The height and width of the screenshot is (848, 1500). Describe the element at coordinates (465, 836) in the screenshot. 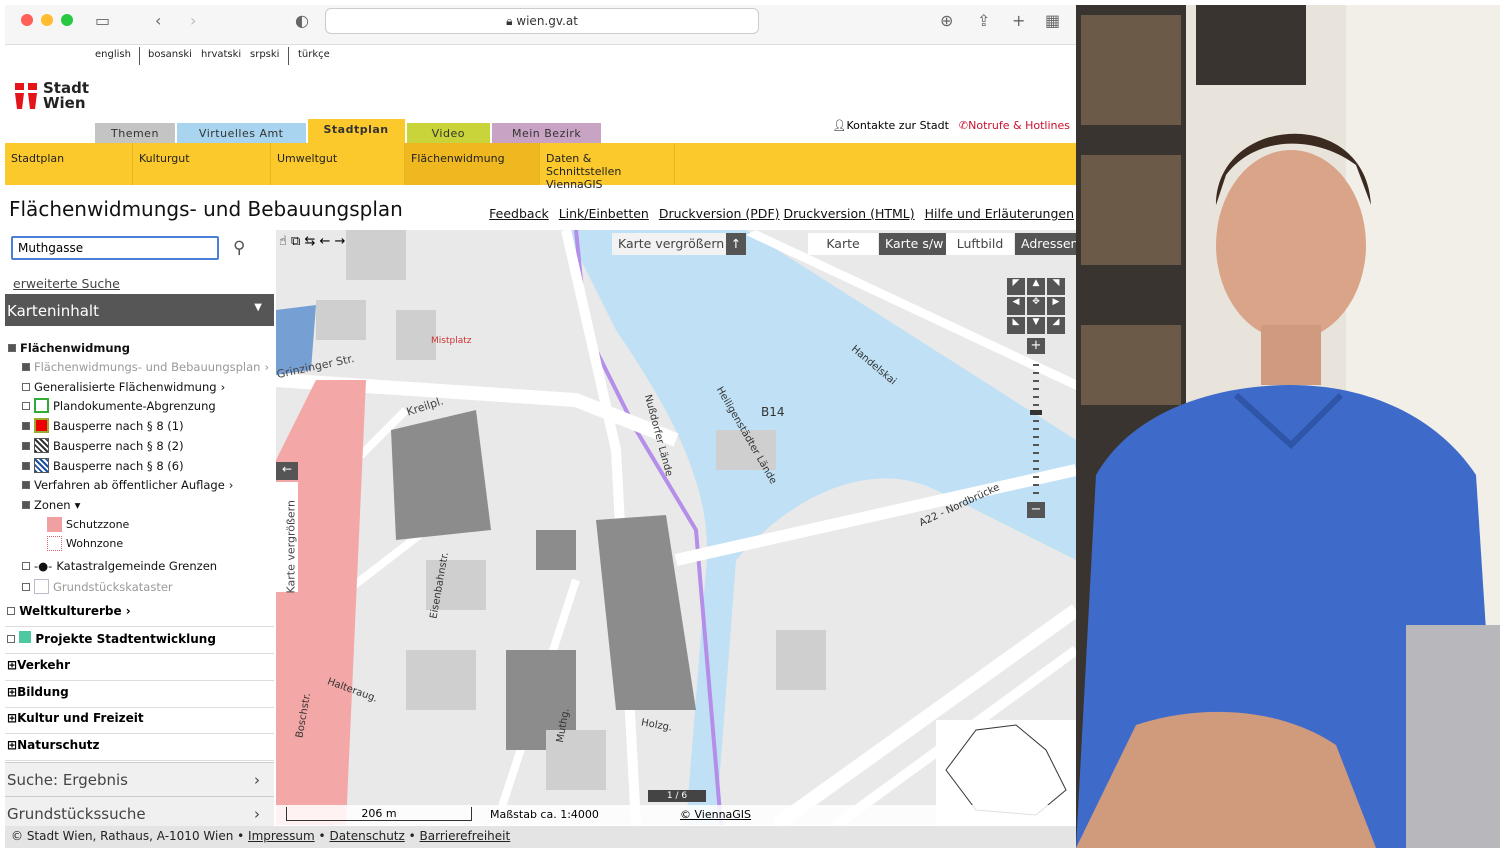

I see `barrierefreiheit-link: Barrierefreiheit` at that location.